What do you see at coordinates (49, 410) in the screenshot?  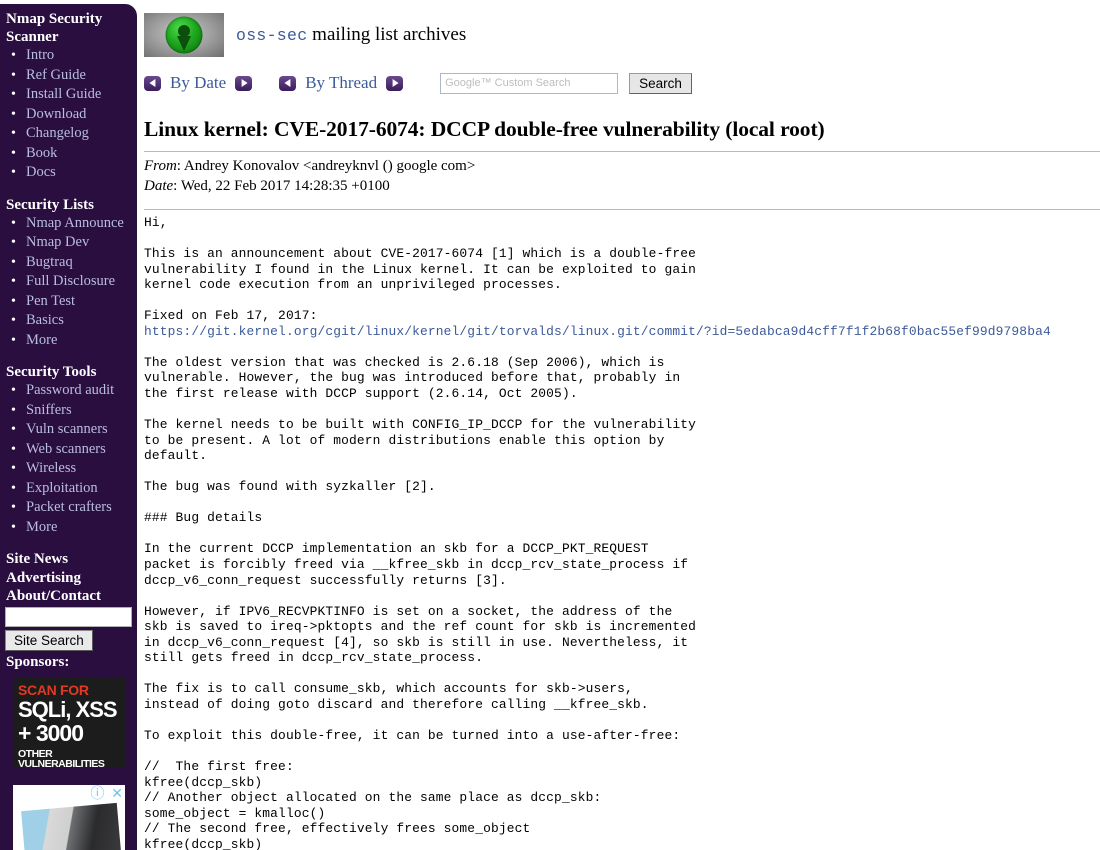 I see `sidebar-link-sniffers: Sniffers` at bounding box center [49, 410].